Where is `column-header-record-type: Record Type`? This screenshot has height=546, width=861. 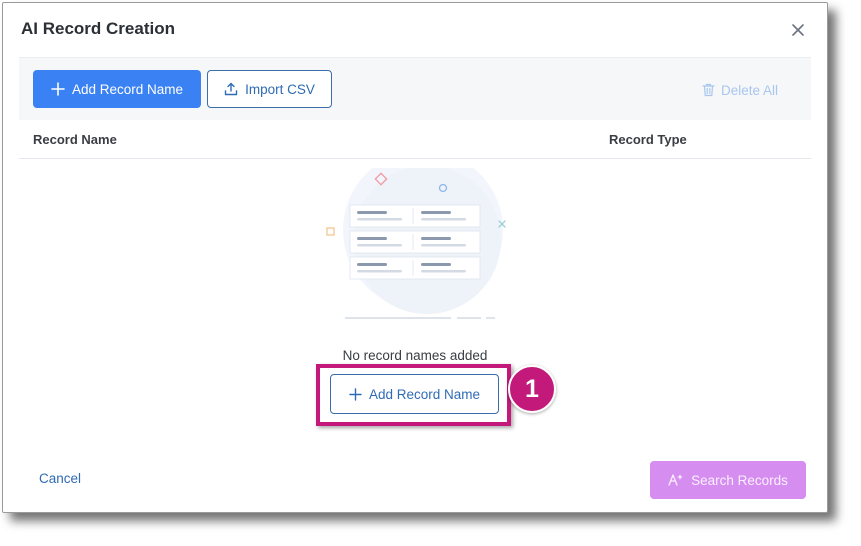
column-header-record-type: Record Type is located at coordinates (648, 139).